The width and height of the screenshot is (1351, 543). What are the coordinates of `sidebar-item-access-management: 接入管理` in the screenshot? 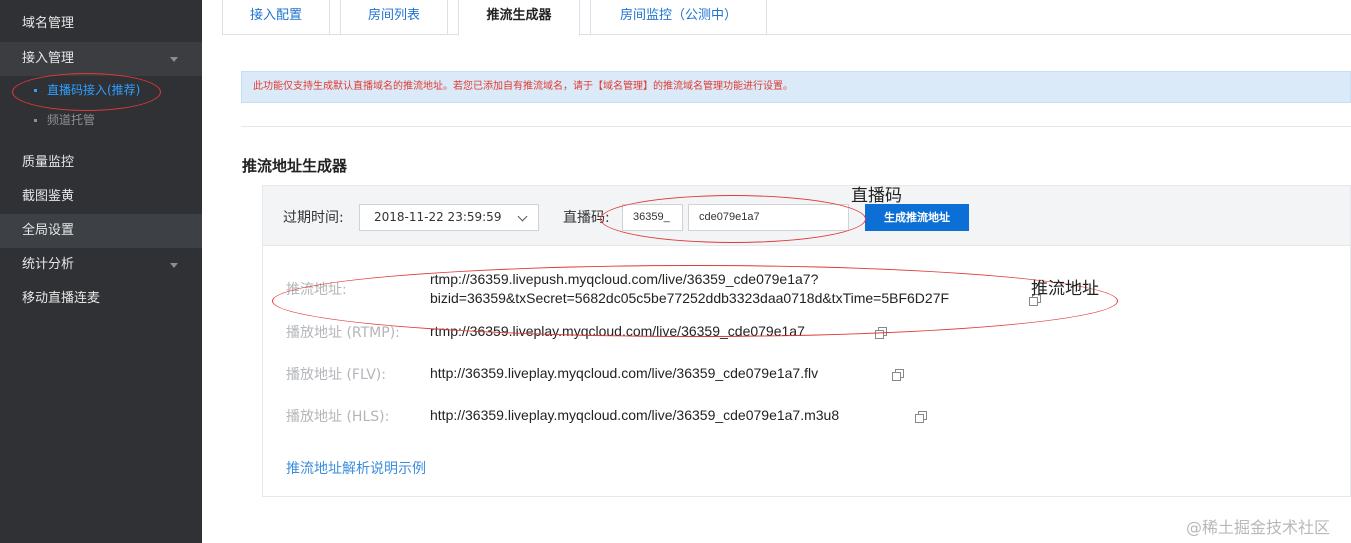 It's located at (101, 59).